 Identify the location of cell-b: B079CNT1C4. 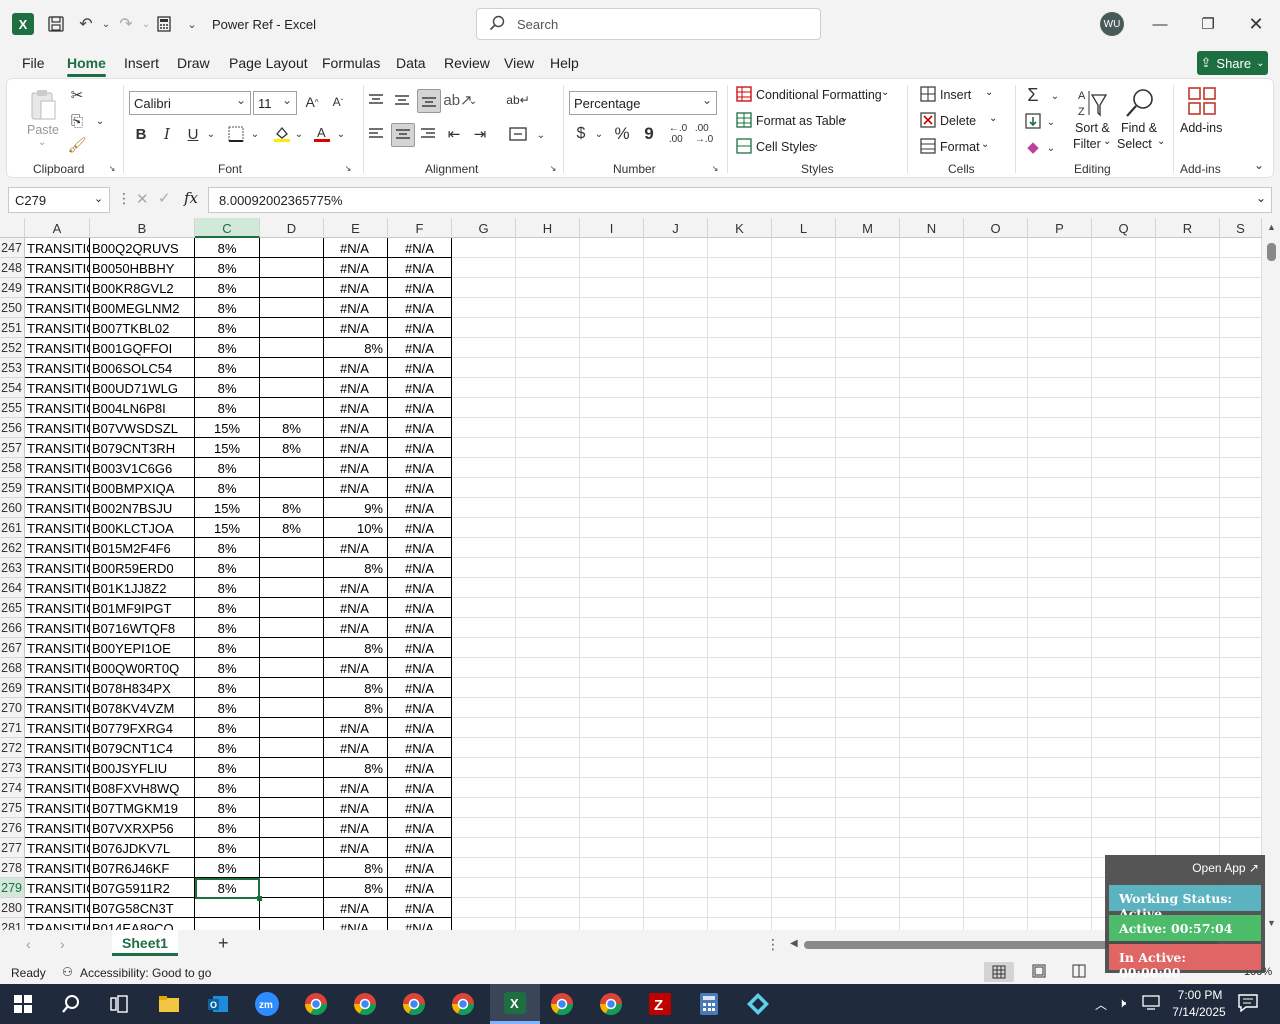
(142, 748).